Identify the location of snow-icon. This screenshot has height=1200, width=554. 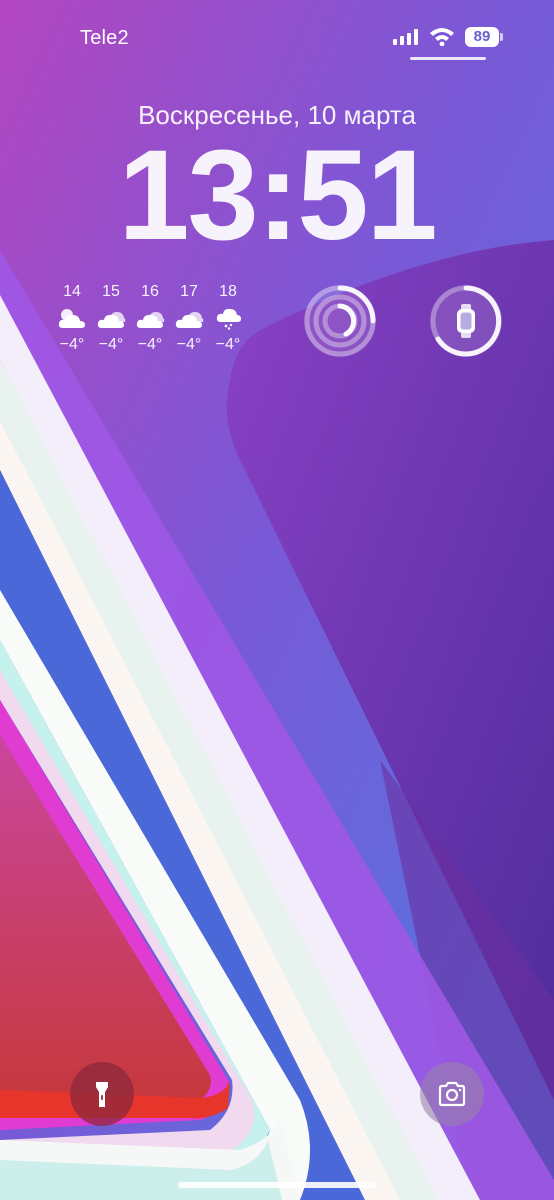
(228, 319).